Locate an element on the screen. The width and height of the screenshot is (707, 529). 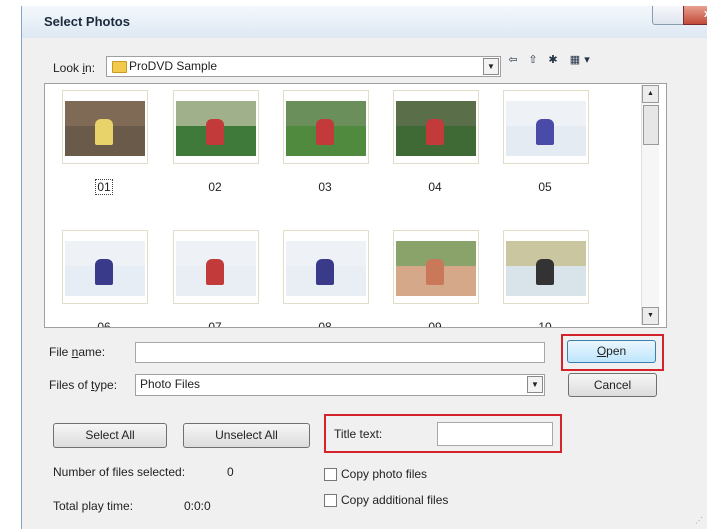
files-selected-label: Number of files selected: is located at coordinates (119, 472).